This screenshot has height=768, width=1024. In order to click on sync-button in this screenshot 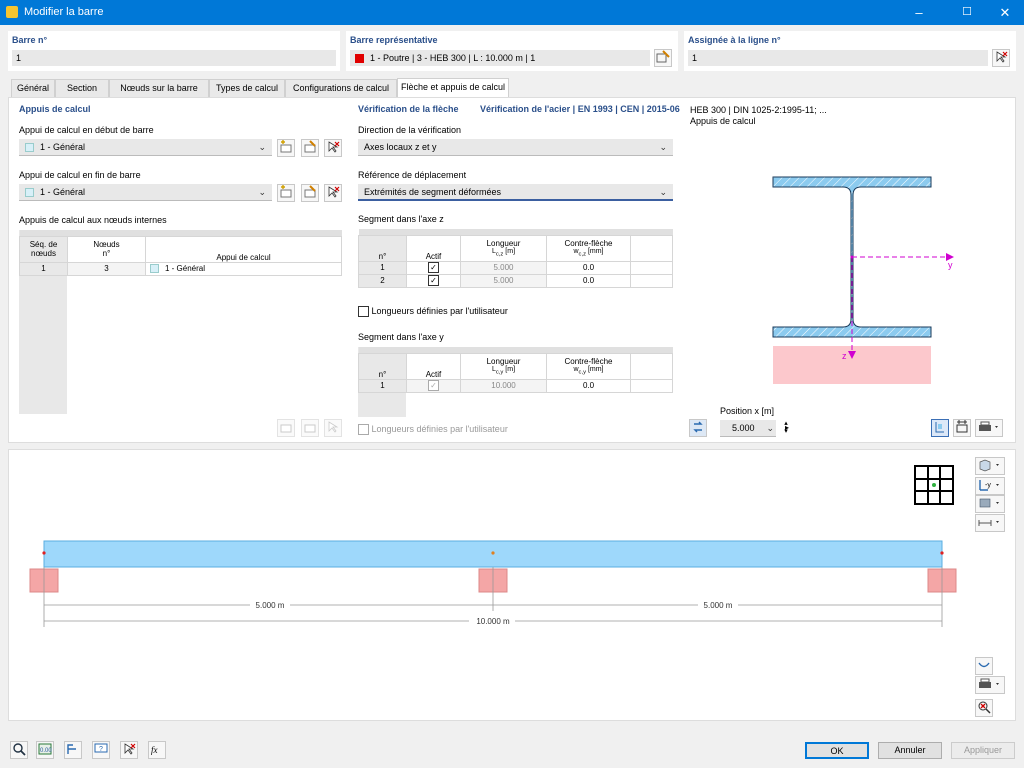, I will do `click(698, 428)`.